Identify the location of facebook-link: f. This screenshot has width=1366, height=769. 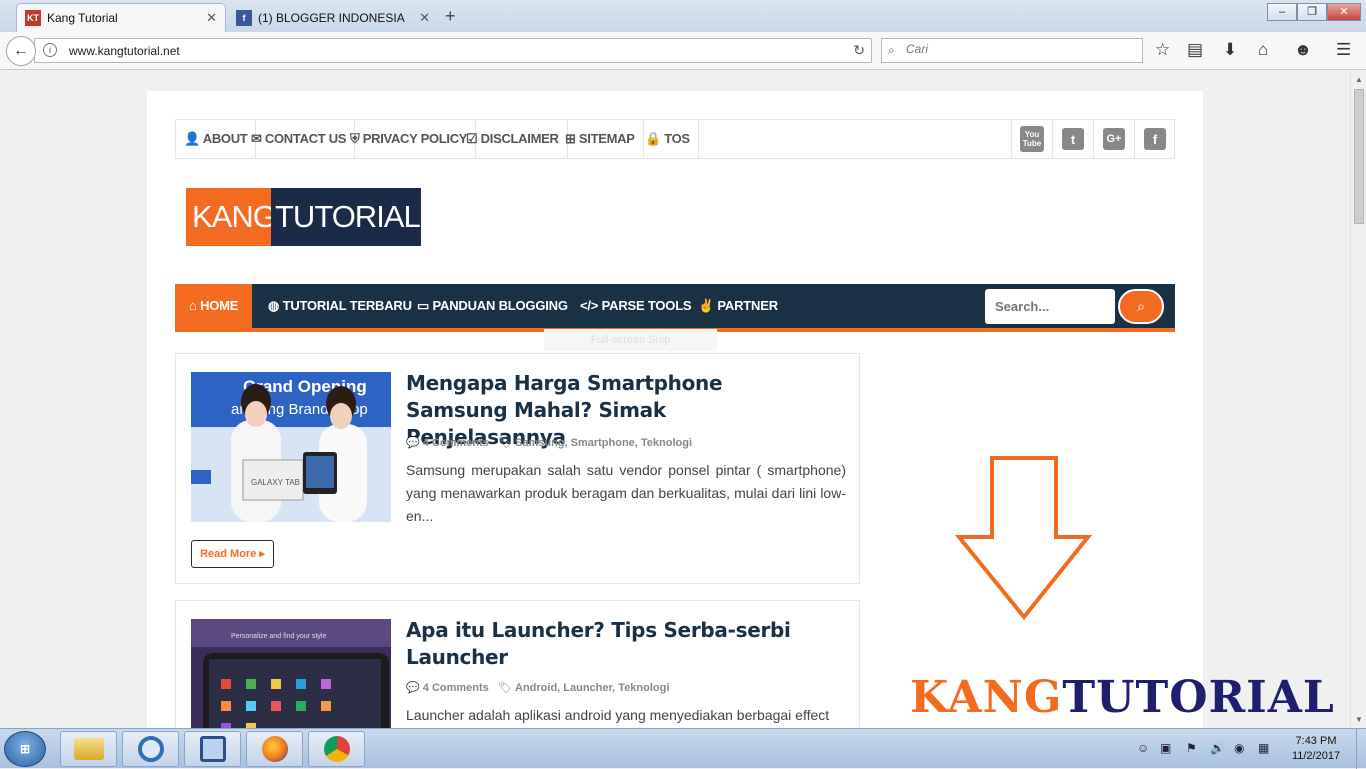
(1154, 139).